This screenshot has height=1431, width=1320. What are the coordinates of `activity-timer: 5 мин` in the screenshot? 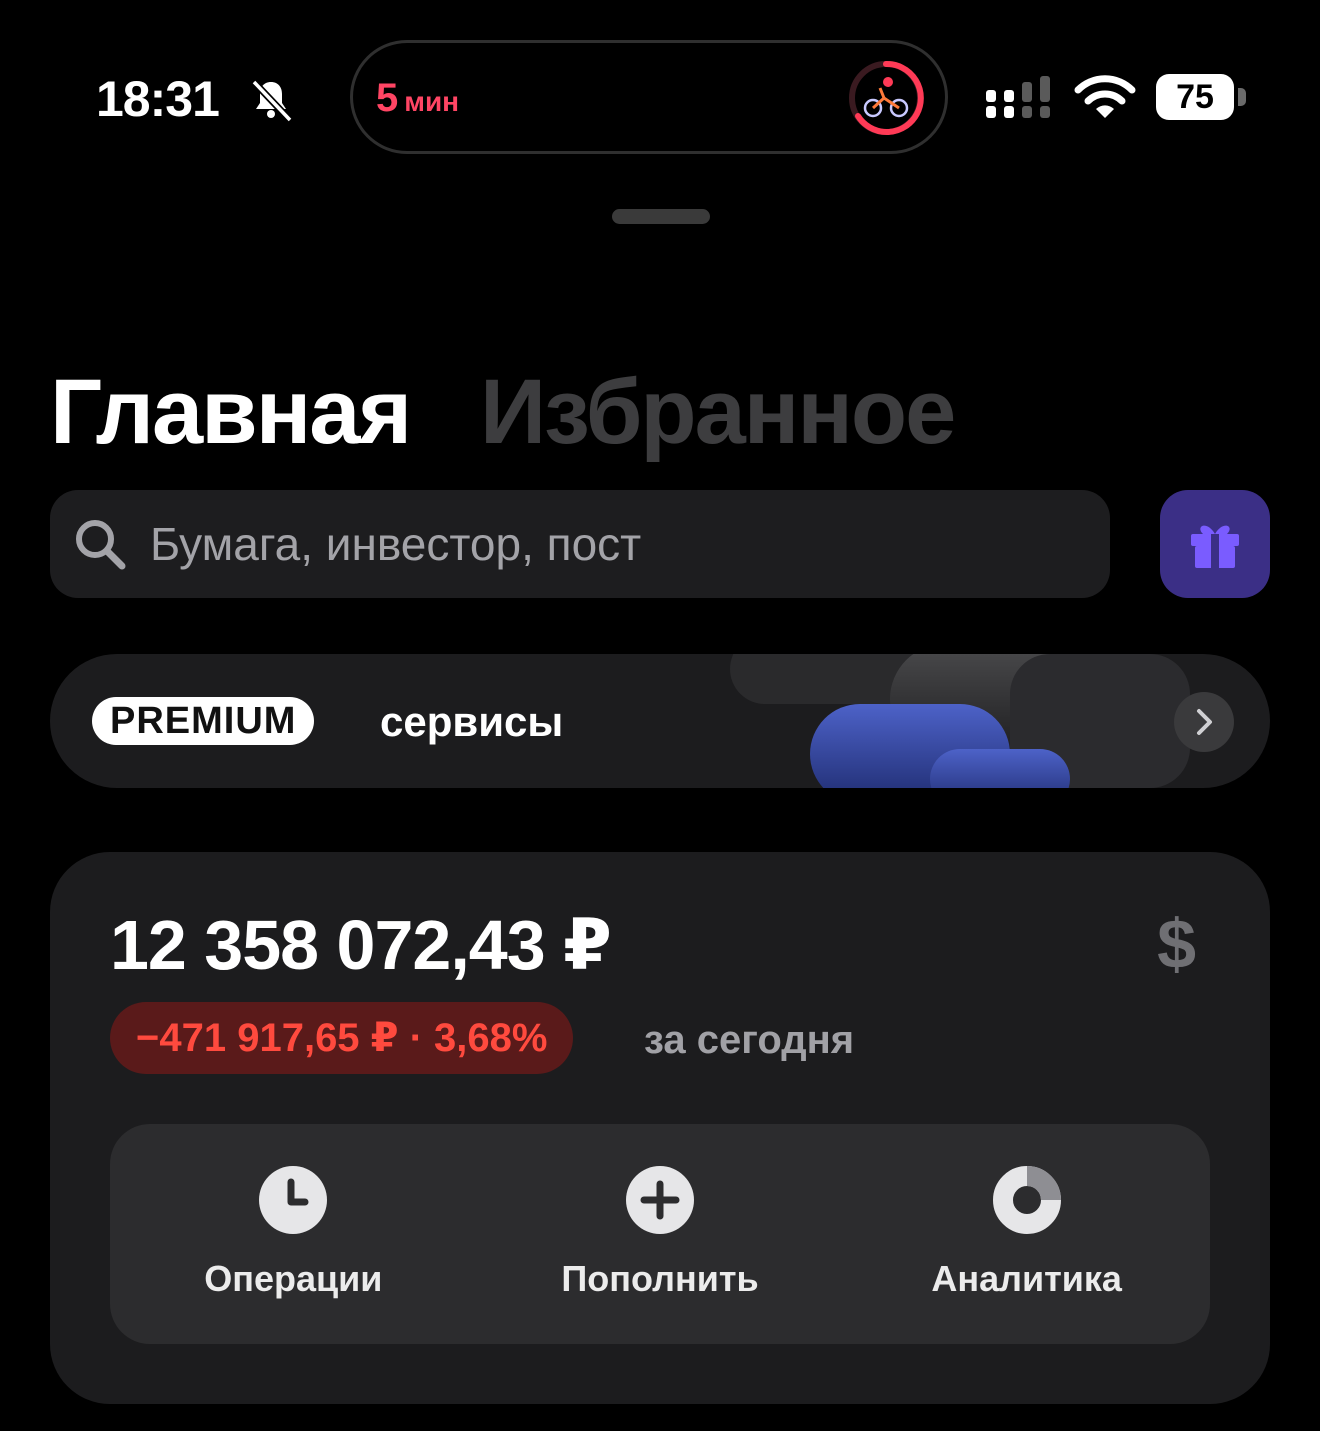 It's located at (417, 98).